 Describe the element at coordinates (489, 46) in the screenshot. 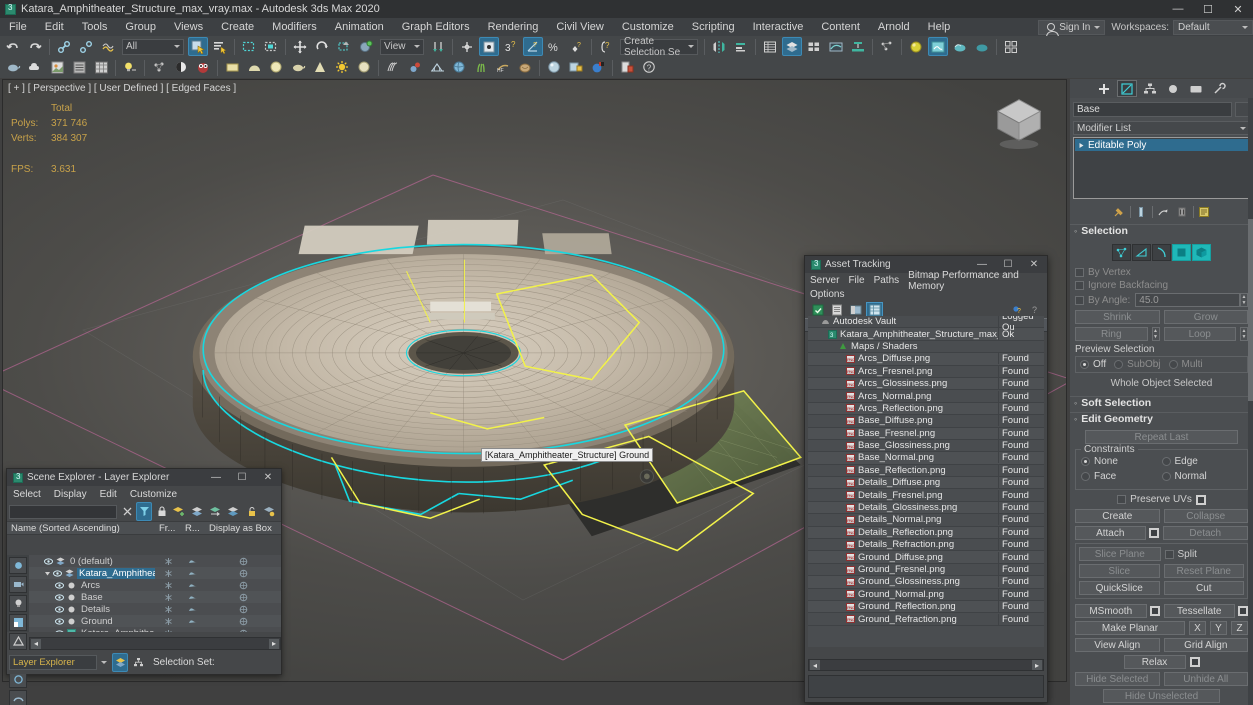

I see `snaps-toggle-icon` at that location.